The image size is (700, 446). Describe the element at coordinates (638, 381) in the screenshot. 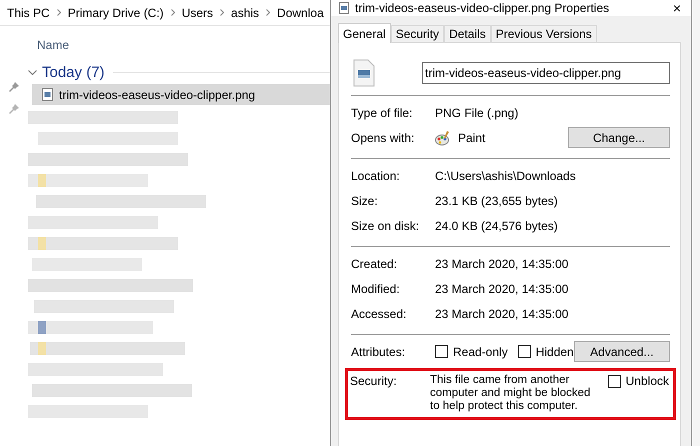

I see `checkbox: Unblock` at that location.